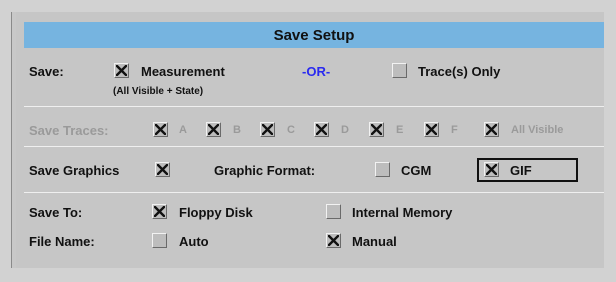 The image size is (616, 282). Describe the element at coordinates (69, 130) in the screenshot. I see `save-traces-label: Save Traces:` at that location.